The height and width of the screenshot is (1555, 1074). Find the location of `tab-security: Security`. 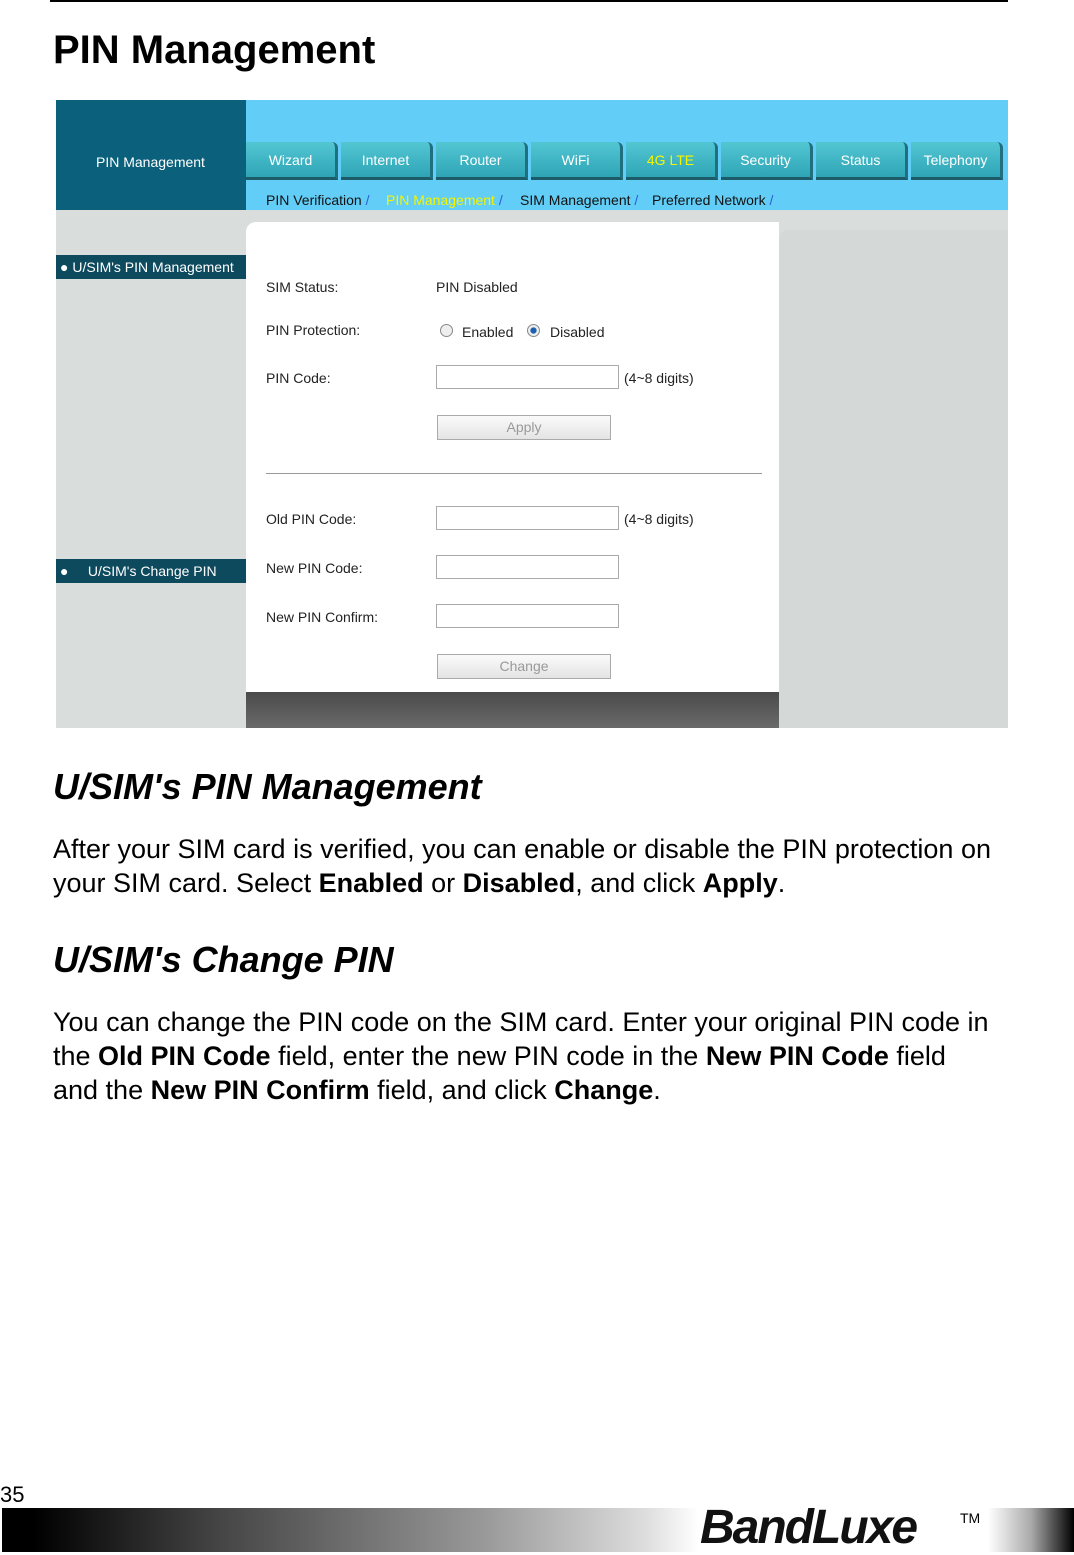

tab-security: Security is located at coordinates (767, 161).